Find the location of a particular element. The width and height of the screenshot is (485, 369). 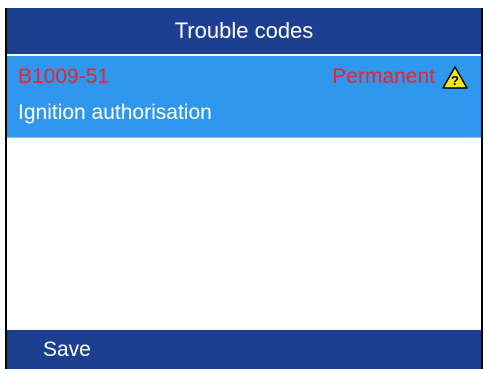

save-button: Save is located at coordinates (67, 350).